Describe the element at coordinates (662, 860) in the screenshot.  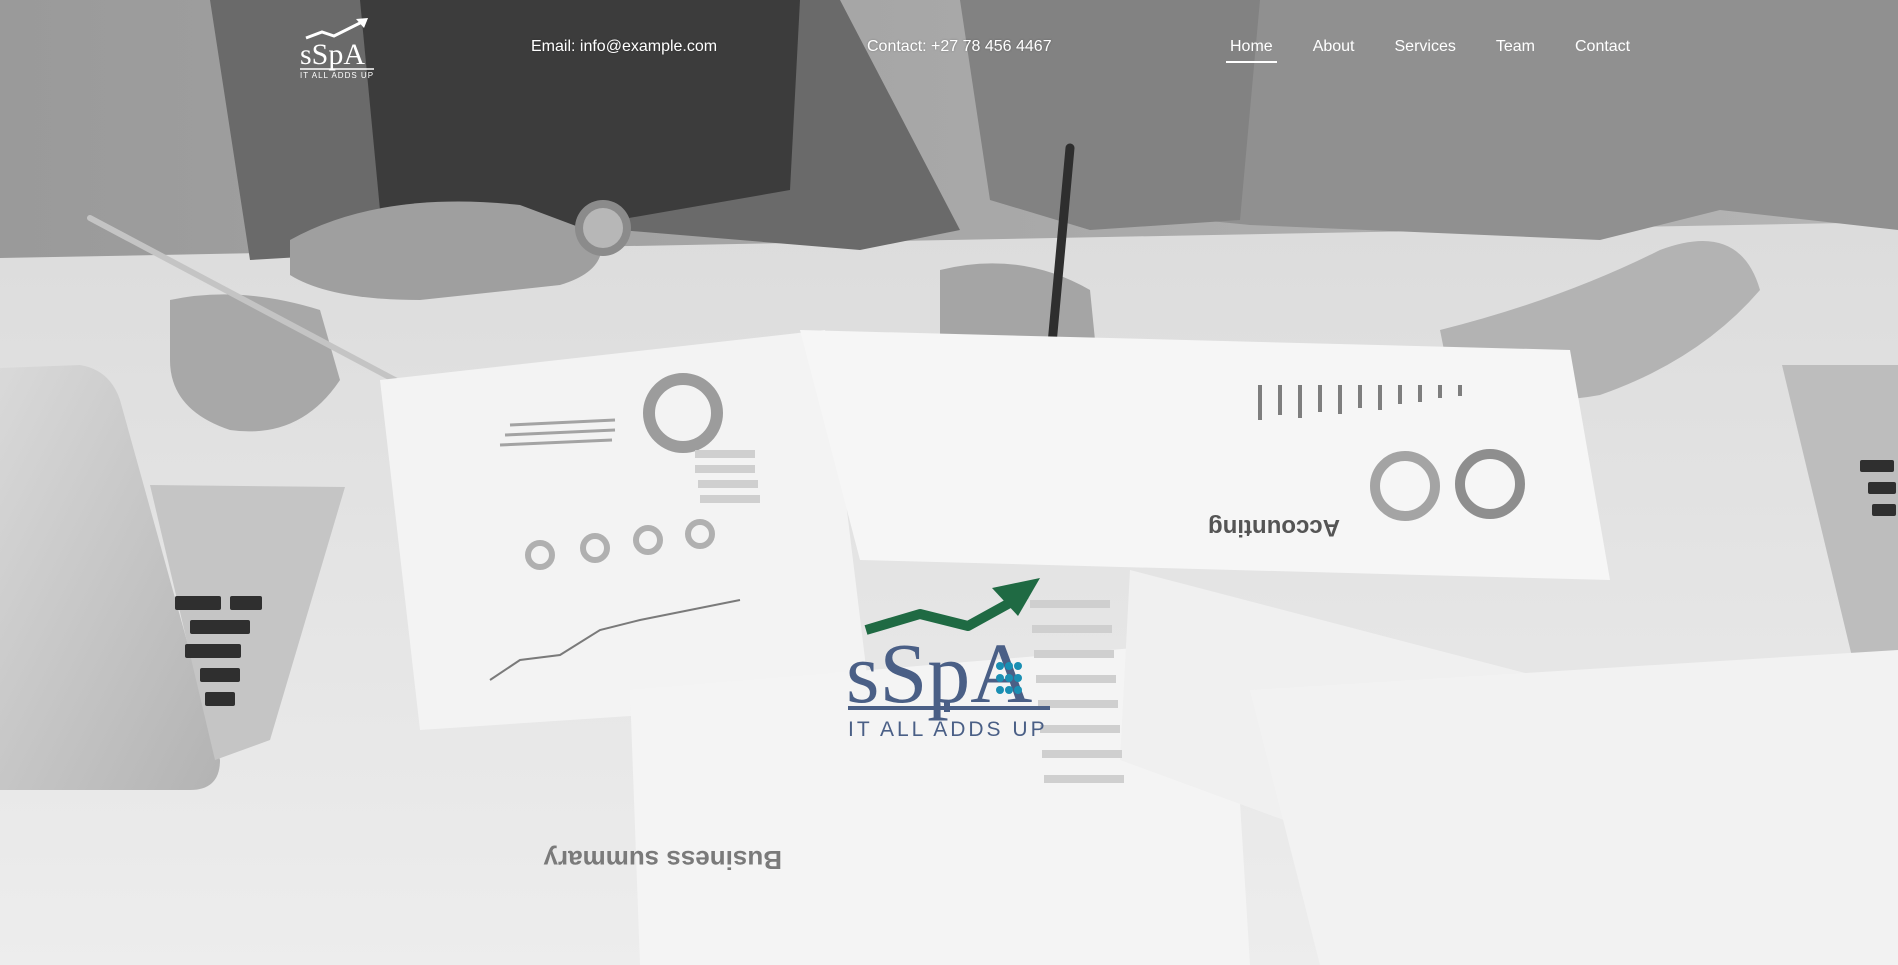
I see `business-summary-print: Business summary` at that location.